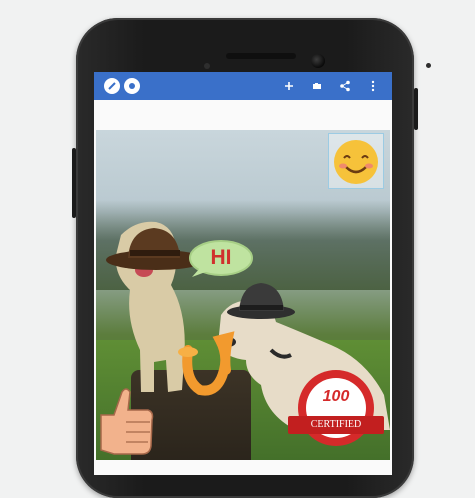  Describe the element at coordinates (317, 86) in the screenshot. I see `camera-icon` at that location.